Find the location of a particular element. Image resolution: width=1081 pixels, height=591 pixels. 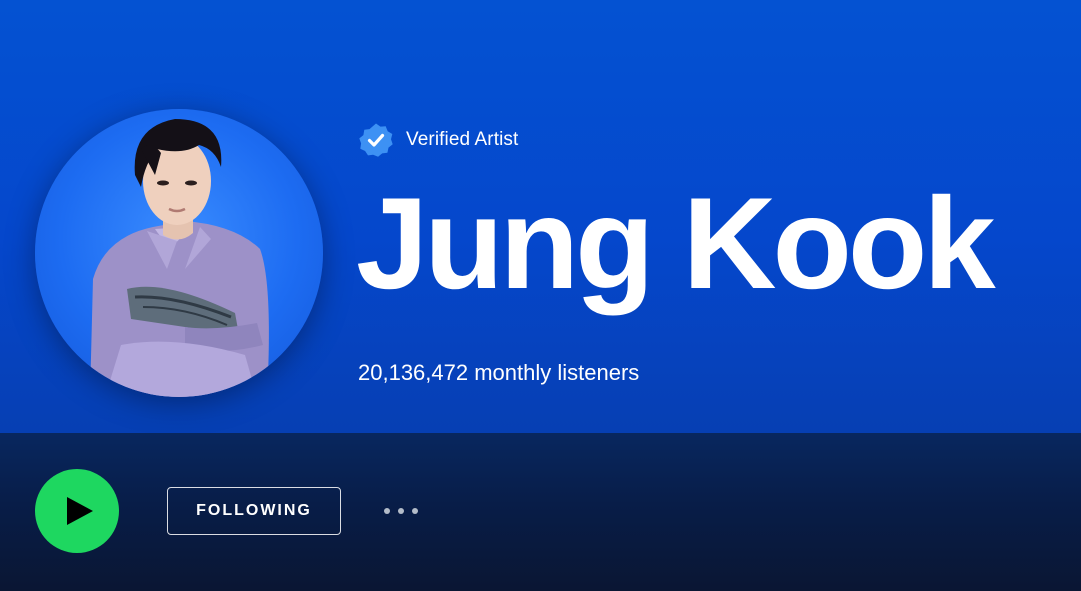

artist-name: Jung Kook is located at coordinates (676, 243).